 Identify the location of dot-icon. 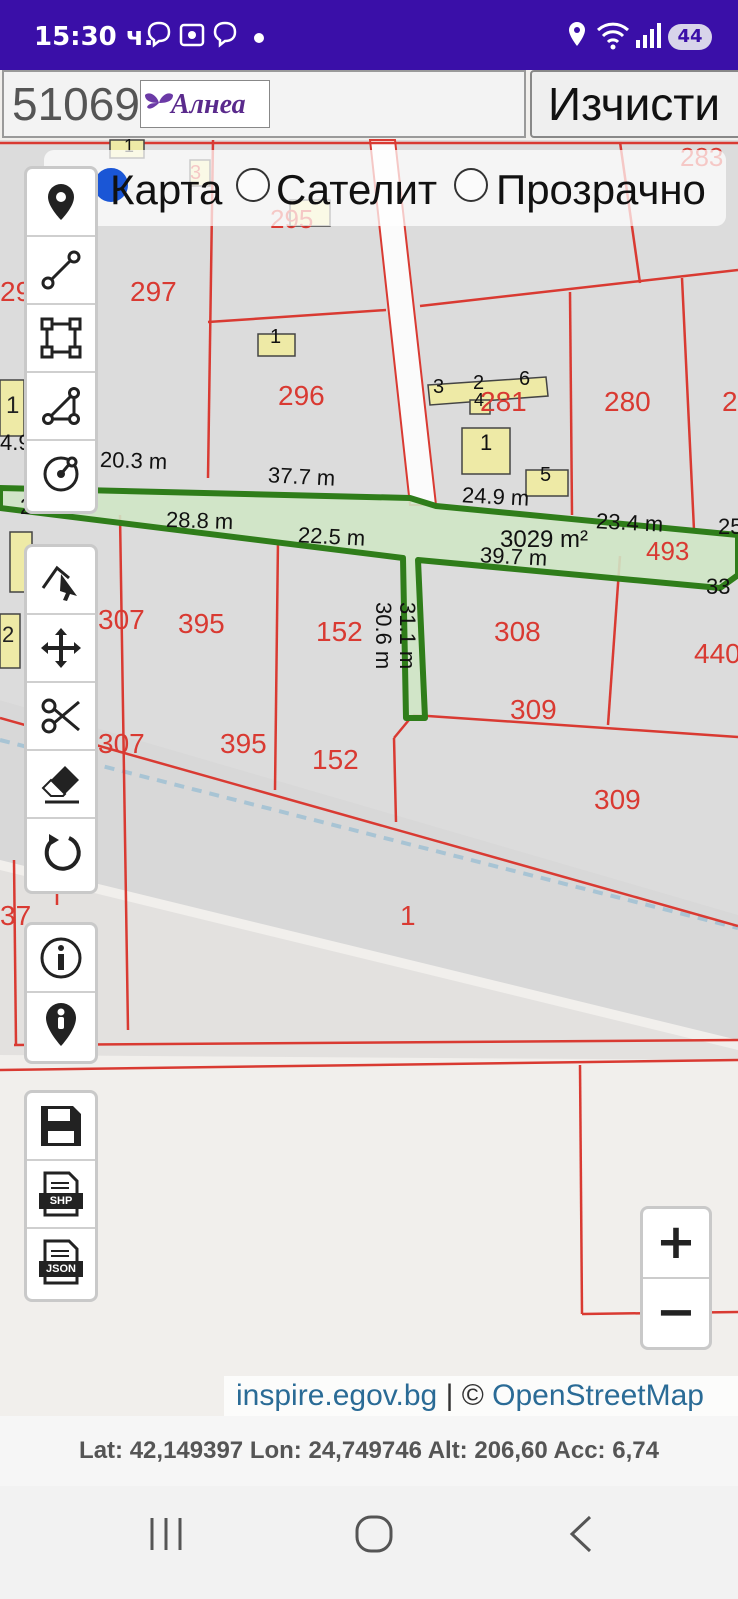
(259, 38).